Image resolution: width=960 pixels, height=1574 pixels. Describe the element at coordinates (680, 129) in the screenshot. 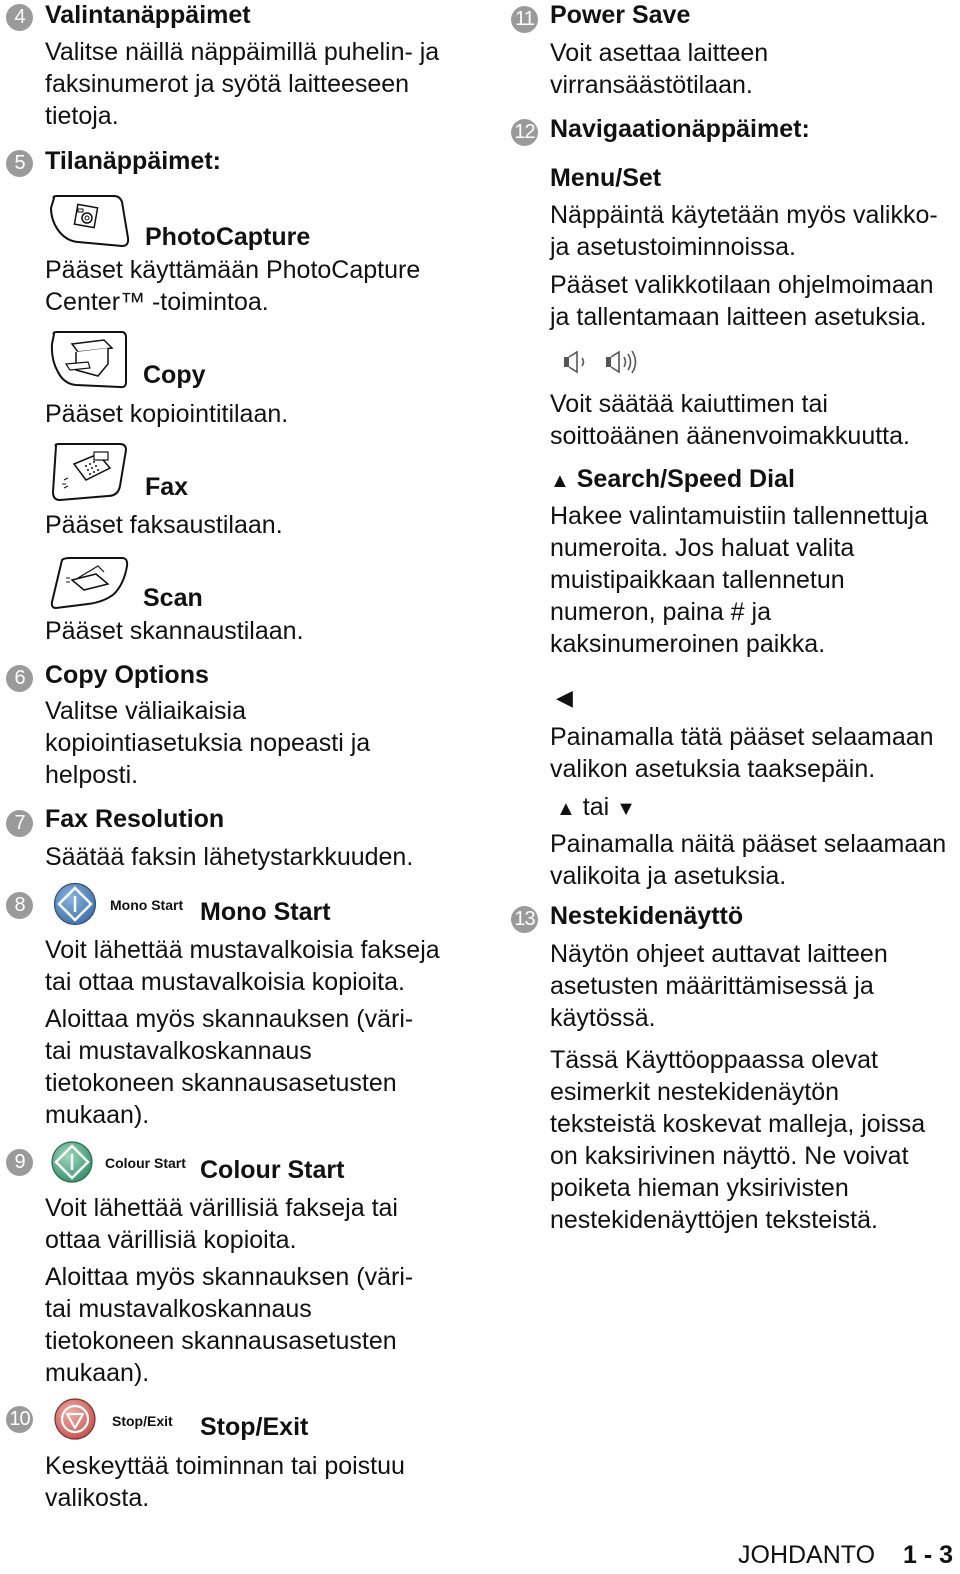

I see `heading-navigaationappaimet: Navigaationäppäimet:` at that location.